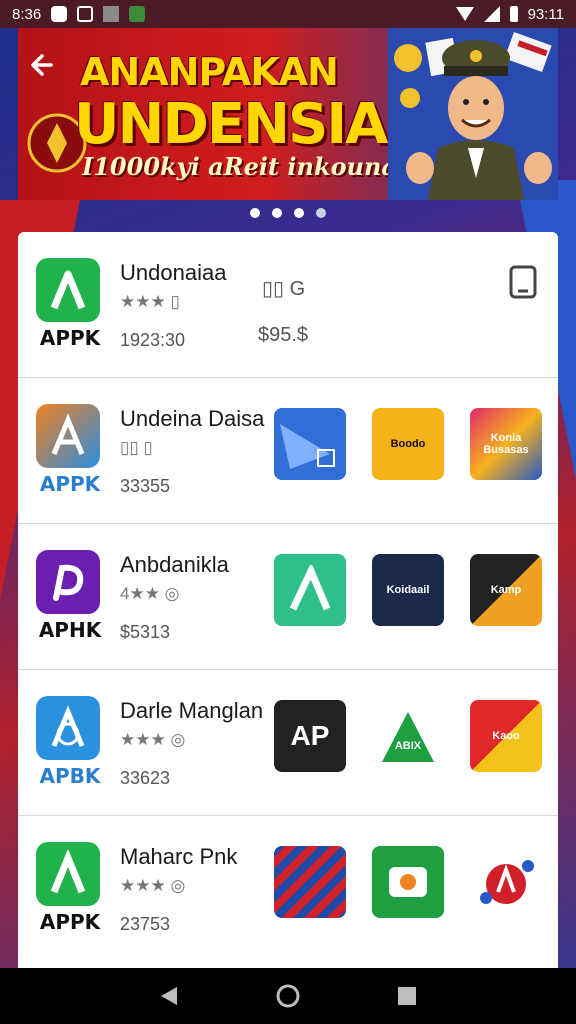  I want to click on nav-back-button, so click(169, 996).